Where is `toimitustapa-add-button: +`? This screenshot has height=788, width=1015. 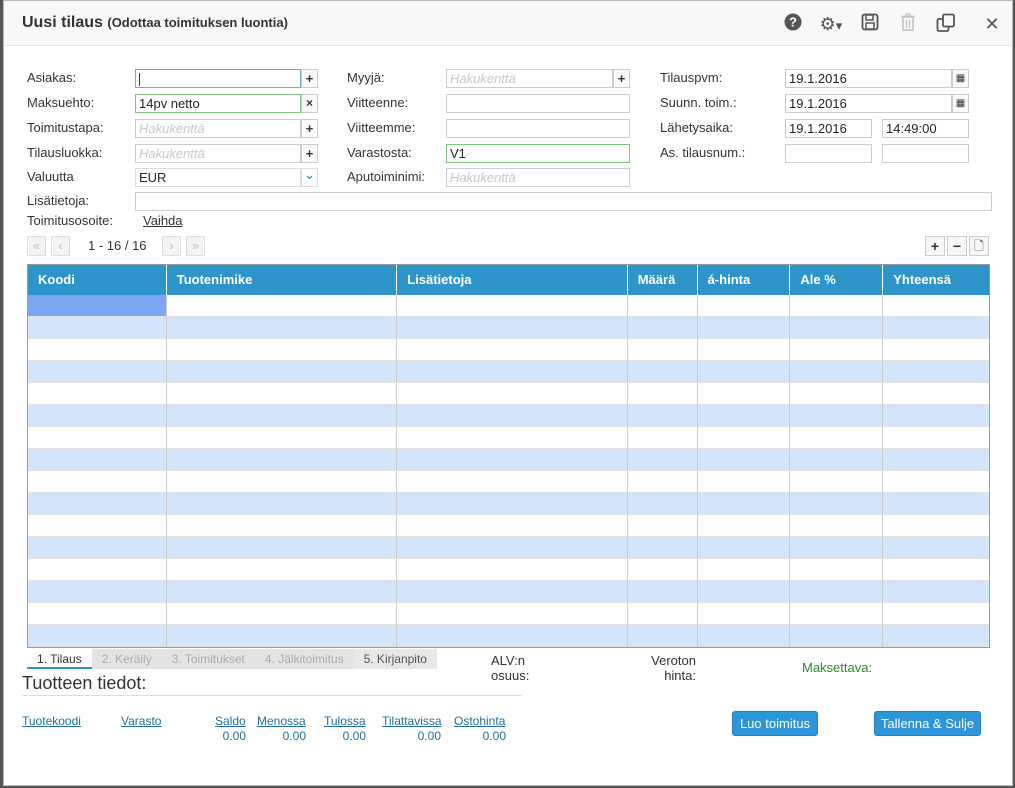
toimitustapa-add-button: + is located at coordinates (309, 128).